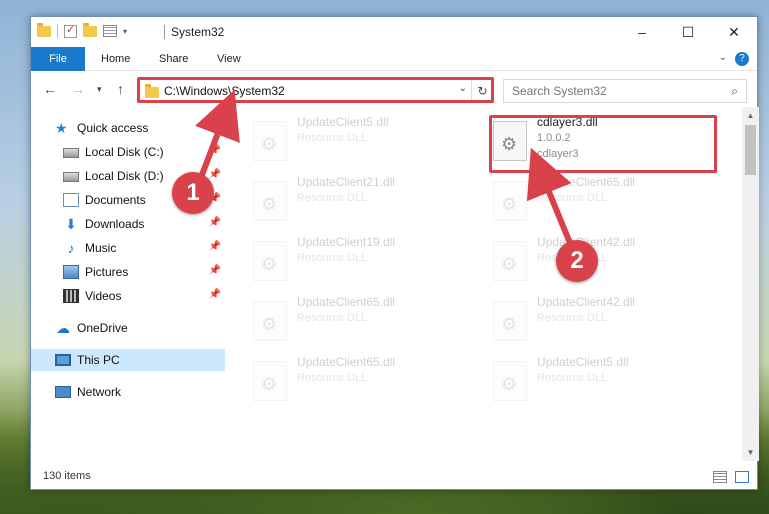 Image resolution: width=769 pixels, height=514 pixels. I want to click on pictures-icon, so click(71, 272).